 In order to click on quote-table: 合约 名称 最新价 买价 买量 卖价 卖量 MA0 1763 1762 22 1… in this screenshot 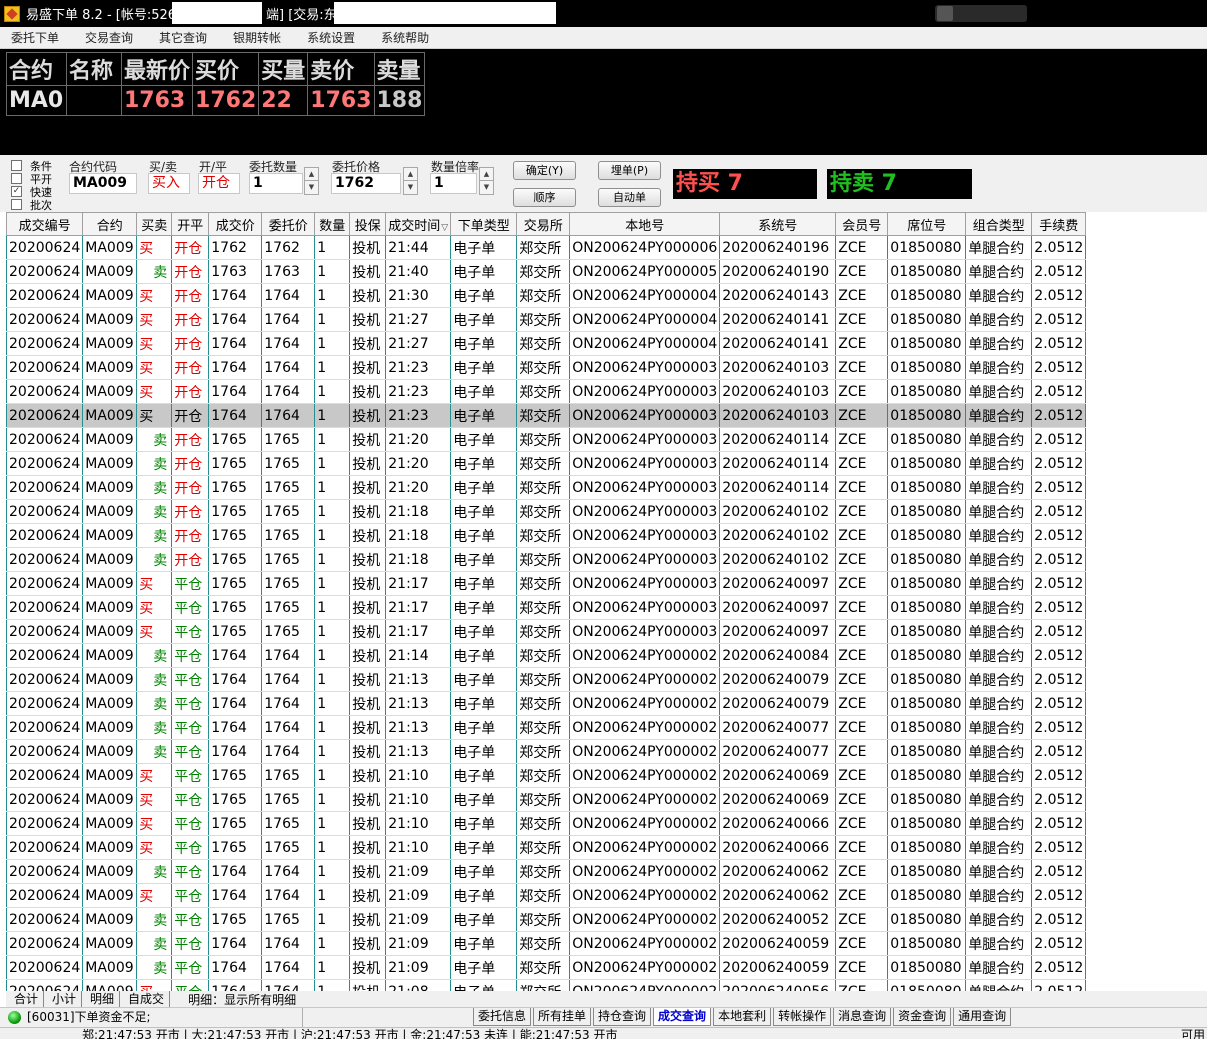, I will do `click(216, 84)`.